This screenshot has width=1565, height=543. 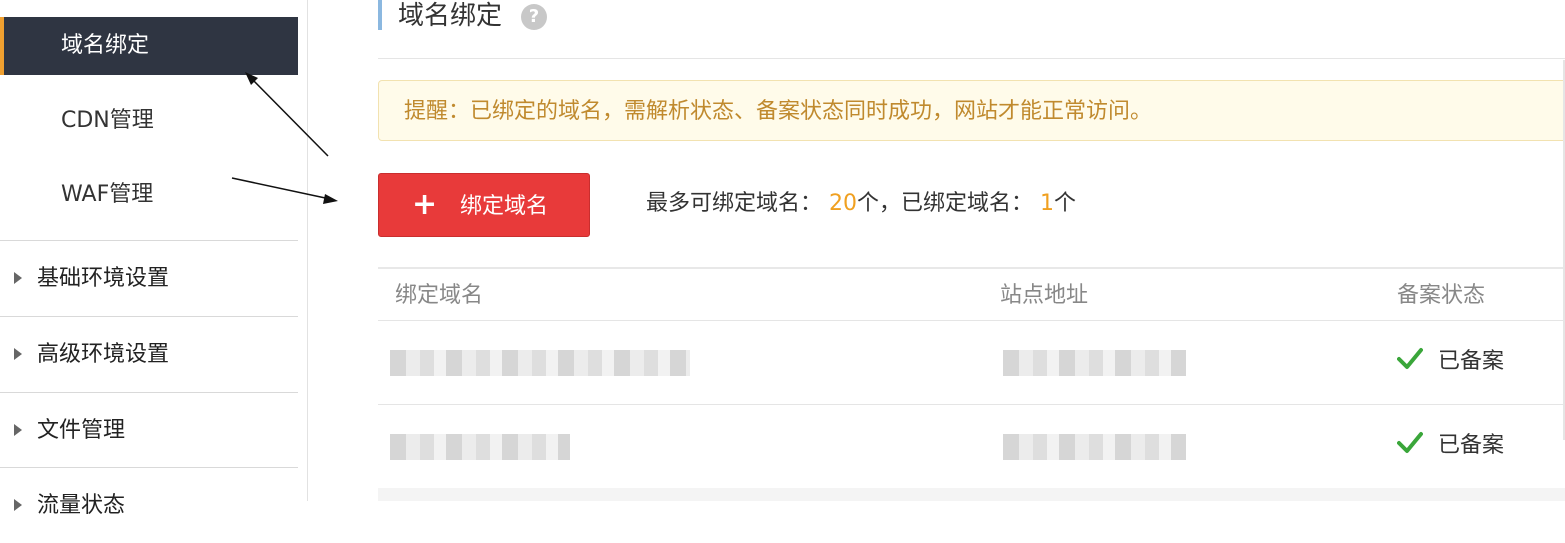 What do you see at coordinates (281, 188) in the screenshot?
I see `arrow-line-to-button` at bounding box center [281, 188].